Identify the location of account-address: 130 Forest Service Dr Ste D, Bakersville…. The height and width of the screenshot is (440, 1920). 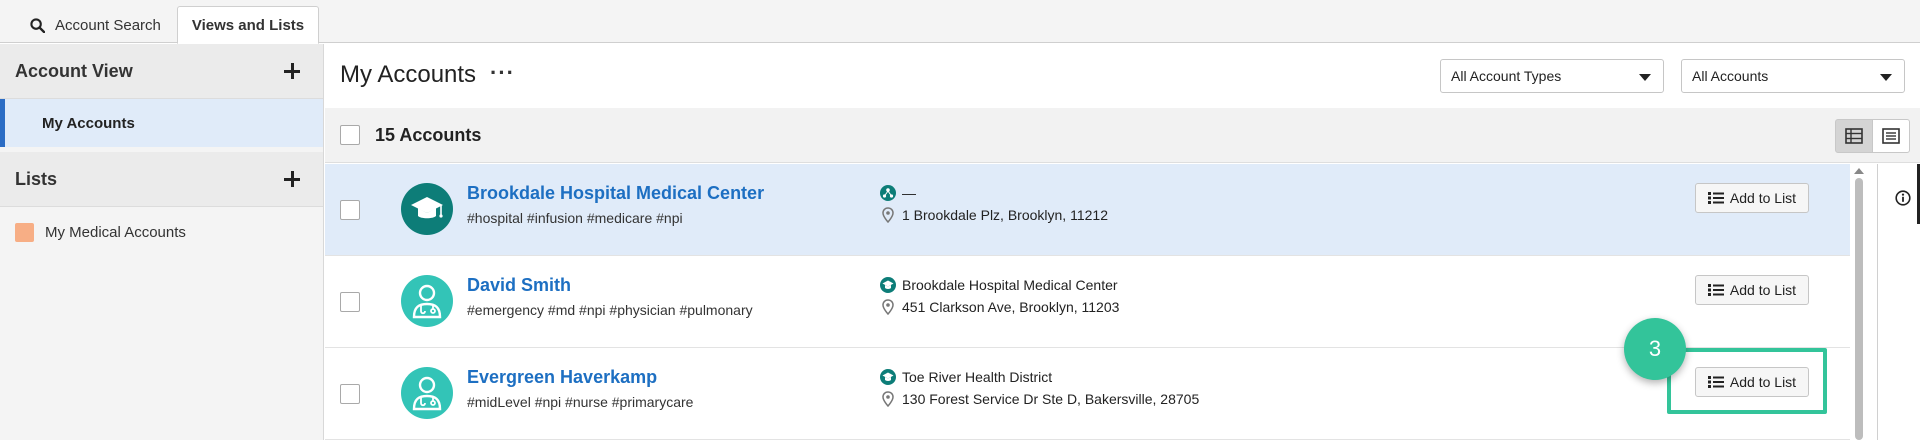
(1039, 399).